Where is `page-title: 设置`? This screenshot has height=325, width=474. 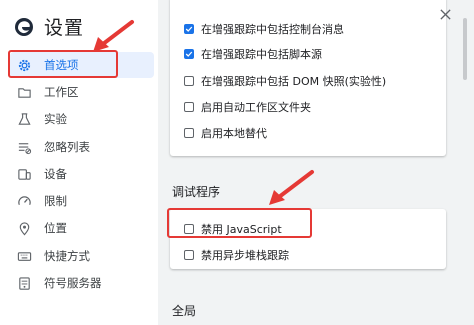 page-title: 设置 is located at coordinates (64, 28).